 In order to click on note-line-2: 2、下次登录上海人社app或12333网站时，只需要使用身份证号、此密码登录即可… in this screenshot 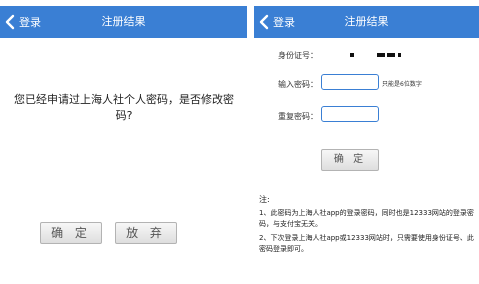, I will do `click(366, 243)`.